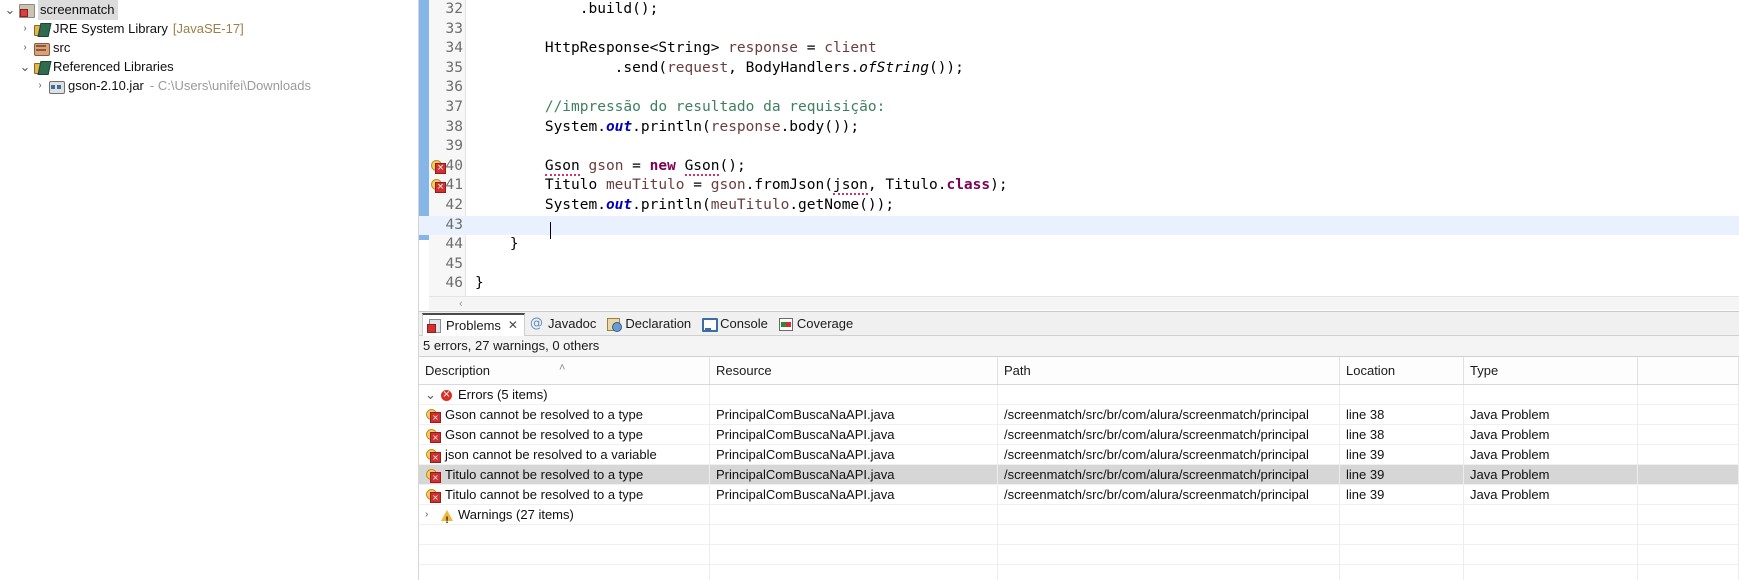 Image resolution: width=1739 pixels, height=580 pixels. Describe the element at coordinates (454, 185) in the screenshot. I see `line-number: 41` at that location.